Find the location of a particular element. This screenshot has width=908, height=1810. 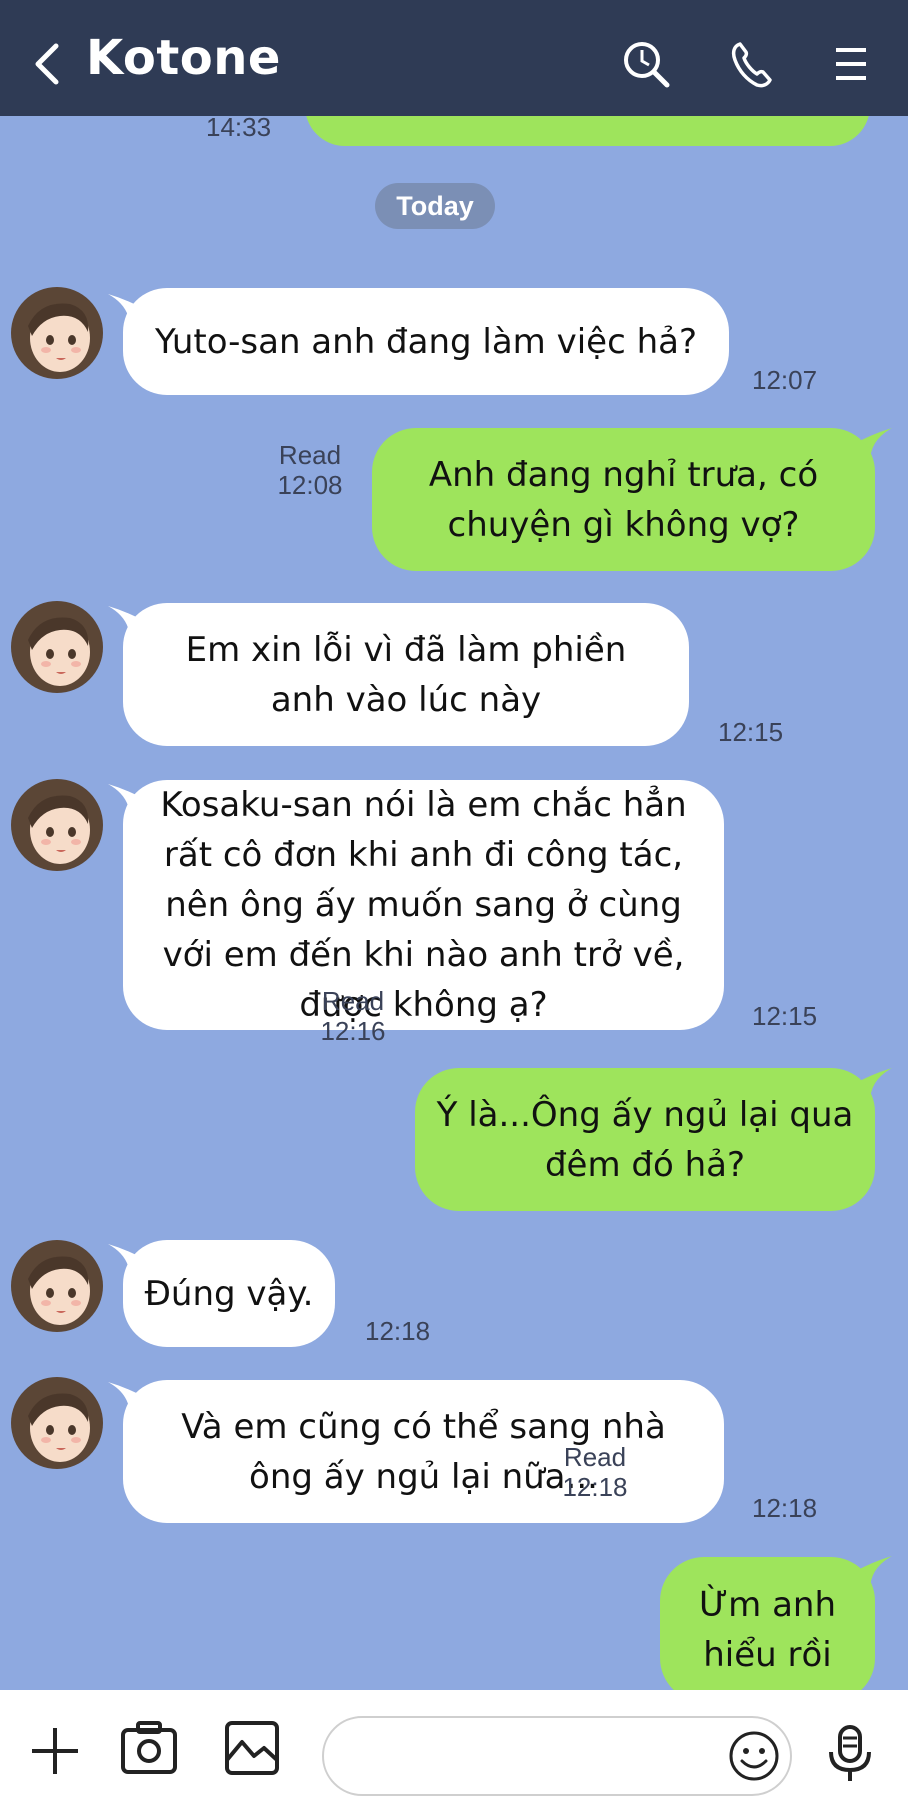

message-input is located at coordinates (557, 1756).